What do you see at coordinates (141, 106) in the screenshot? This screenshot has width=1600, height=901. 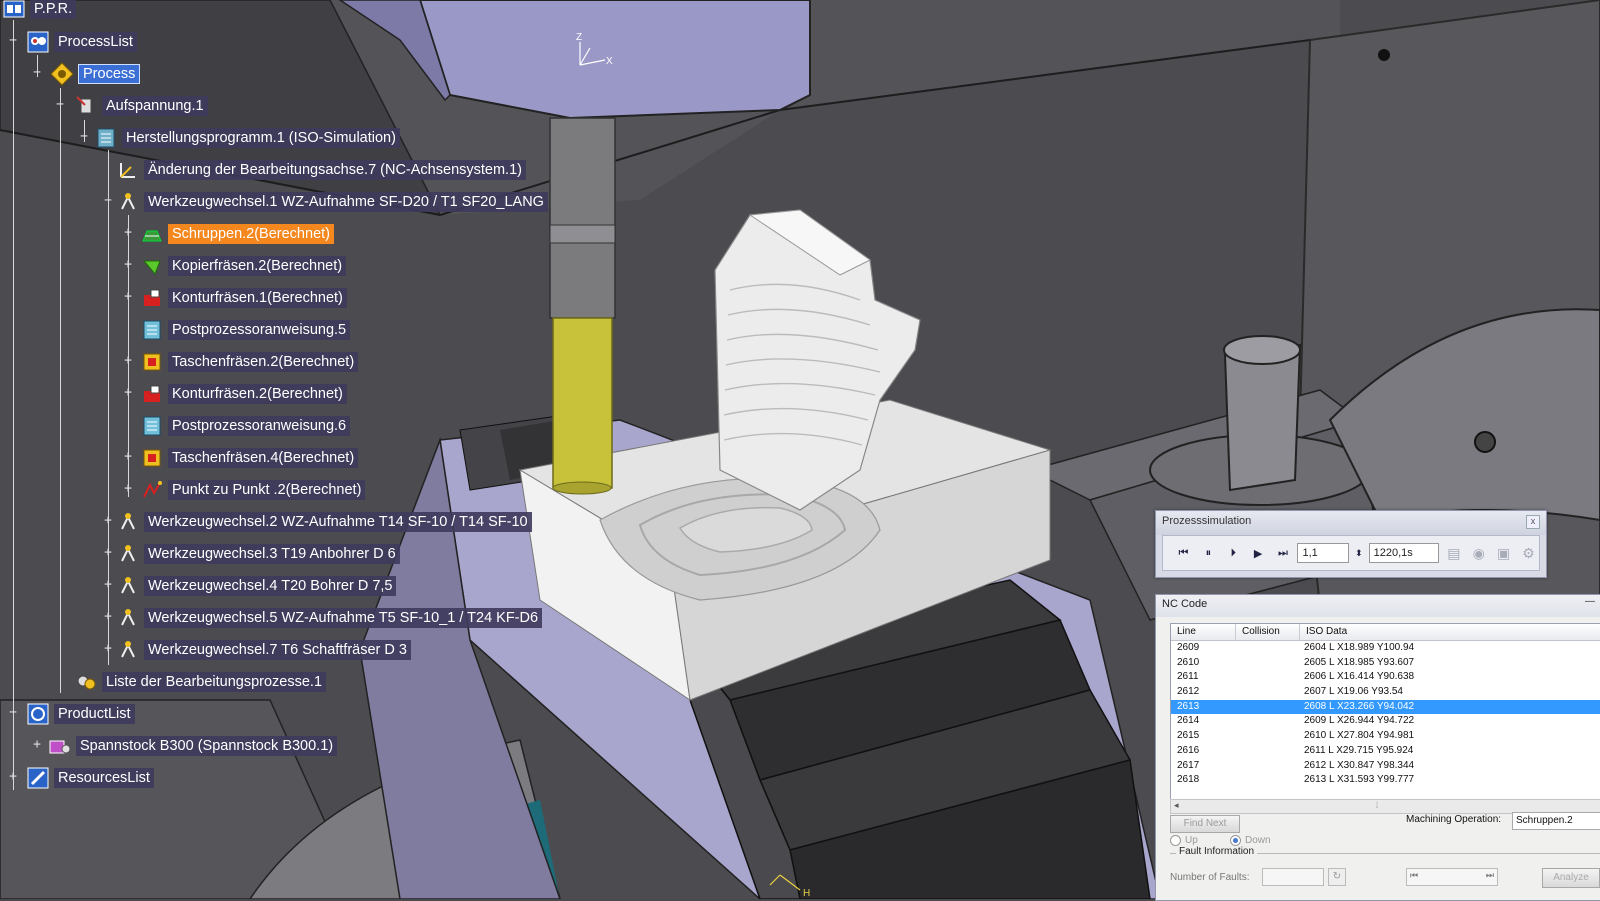 I see `tree-node-aufspannung: Aufspannung.1` at bounding box center [141, 106].